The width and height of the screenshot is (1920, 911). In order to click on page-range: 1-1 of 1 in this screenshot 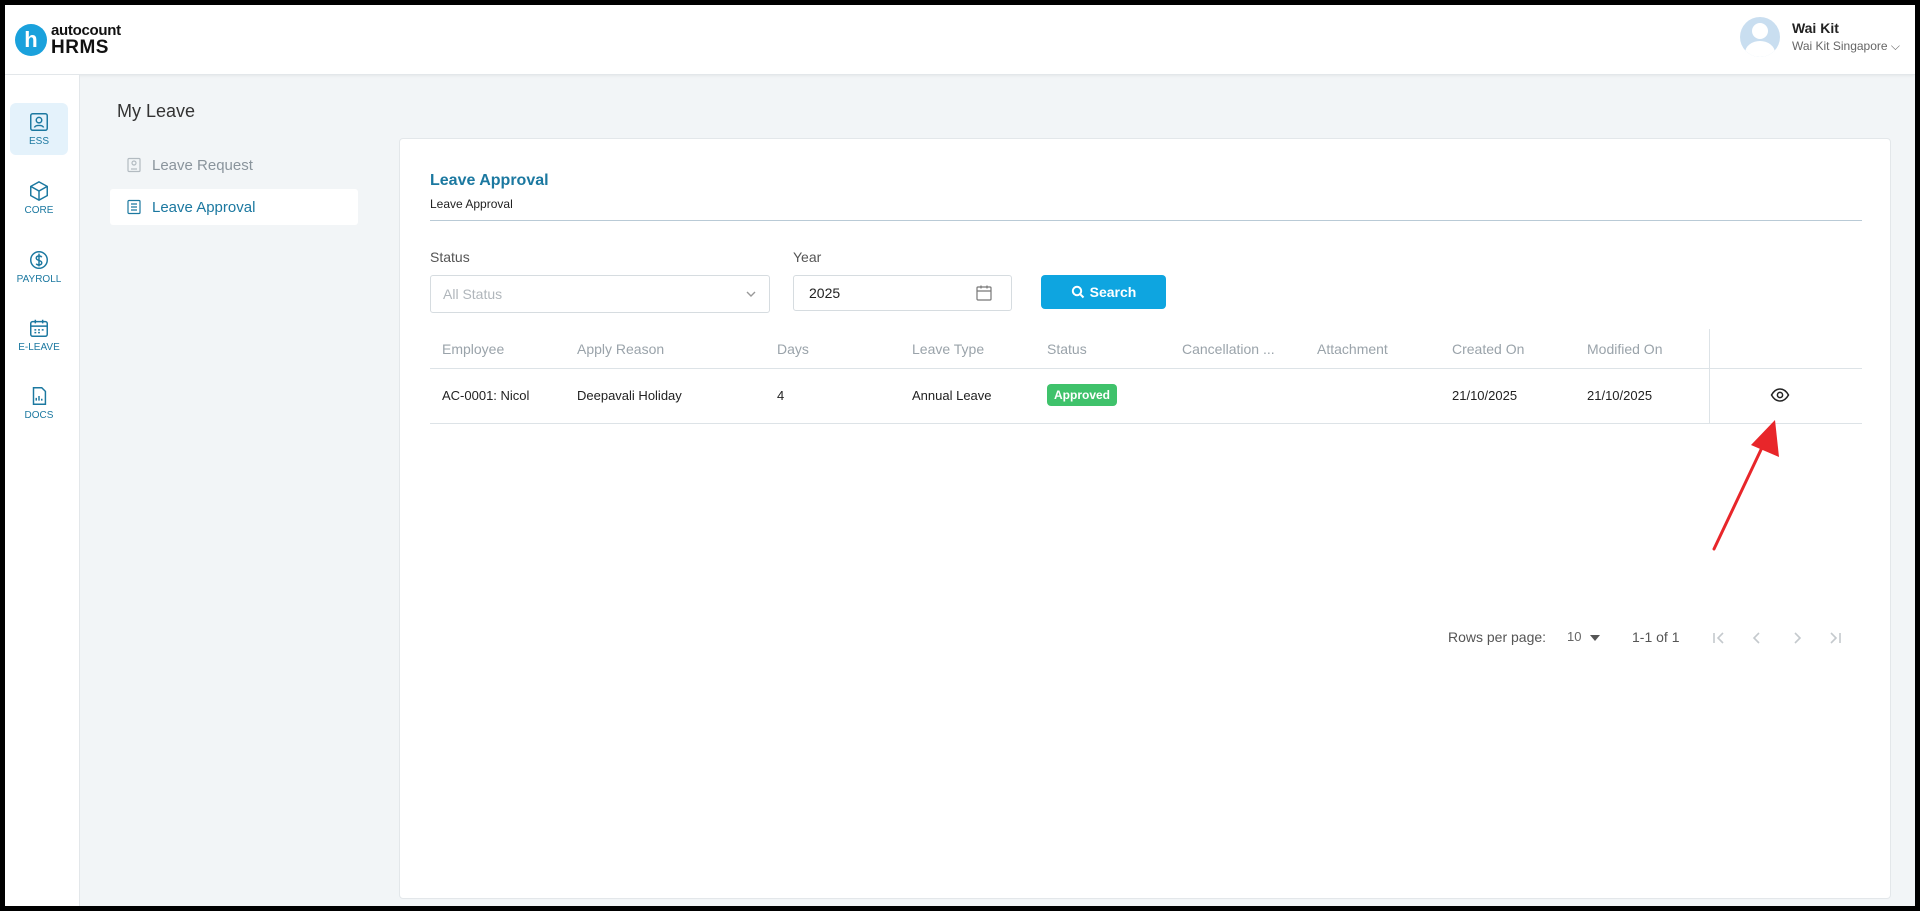, I will do `click(1656, 637)`.